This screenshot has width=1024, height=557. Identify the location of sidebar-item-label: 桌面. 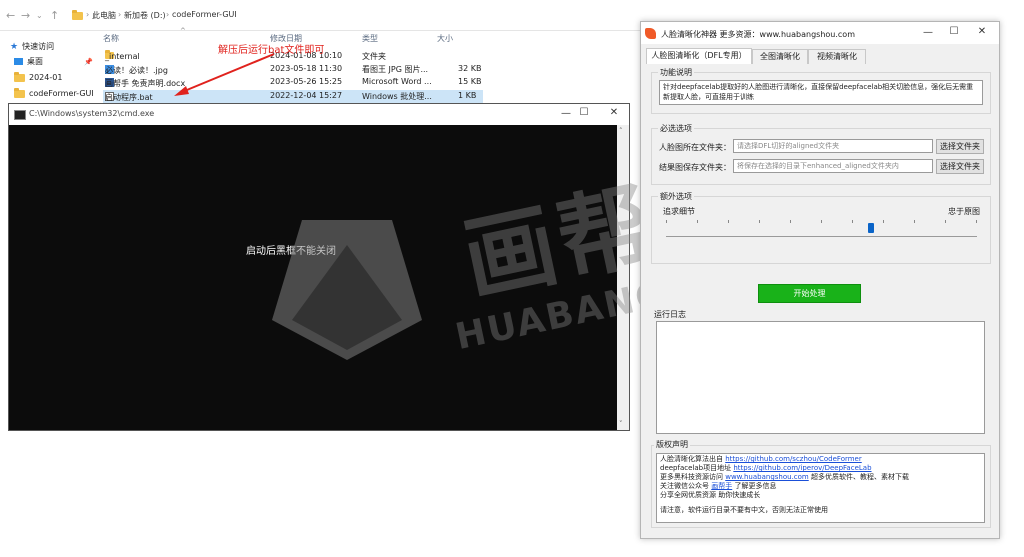
(35, 61).